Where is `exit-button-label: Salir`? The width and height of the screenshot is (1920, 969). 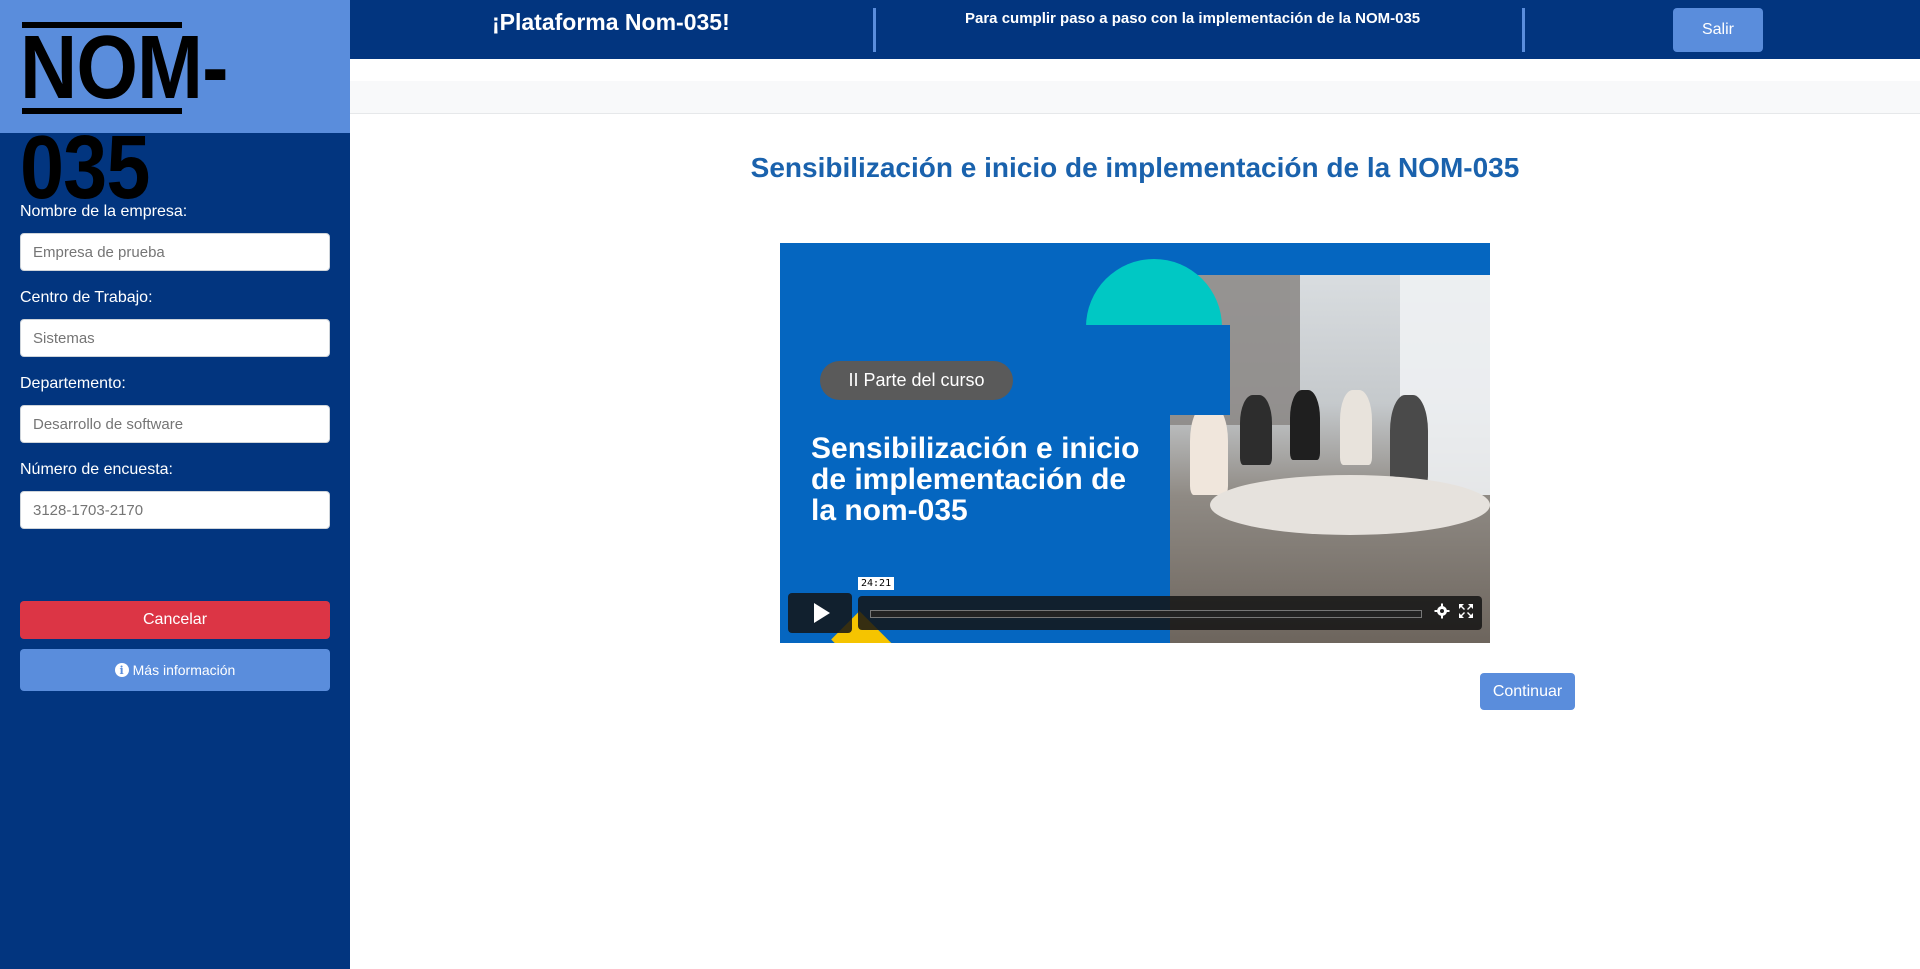 exit-button-label: Salir is located at coordinates (1717, 29).